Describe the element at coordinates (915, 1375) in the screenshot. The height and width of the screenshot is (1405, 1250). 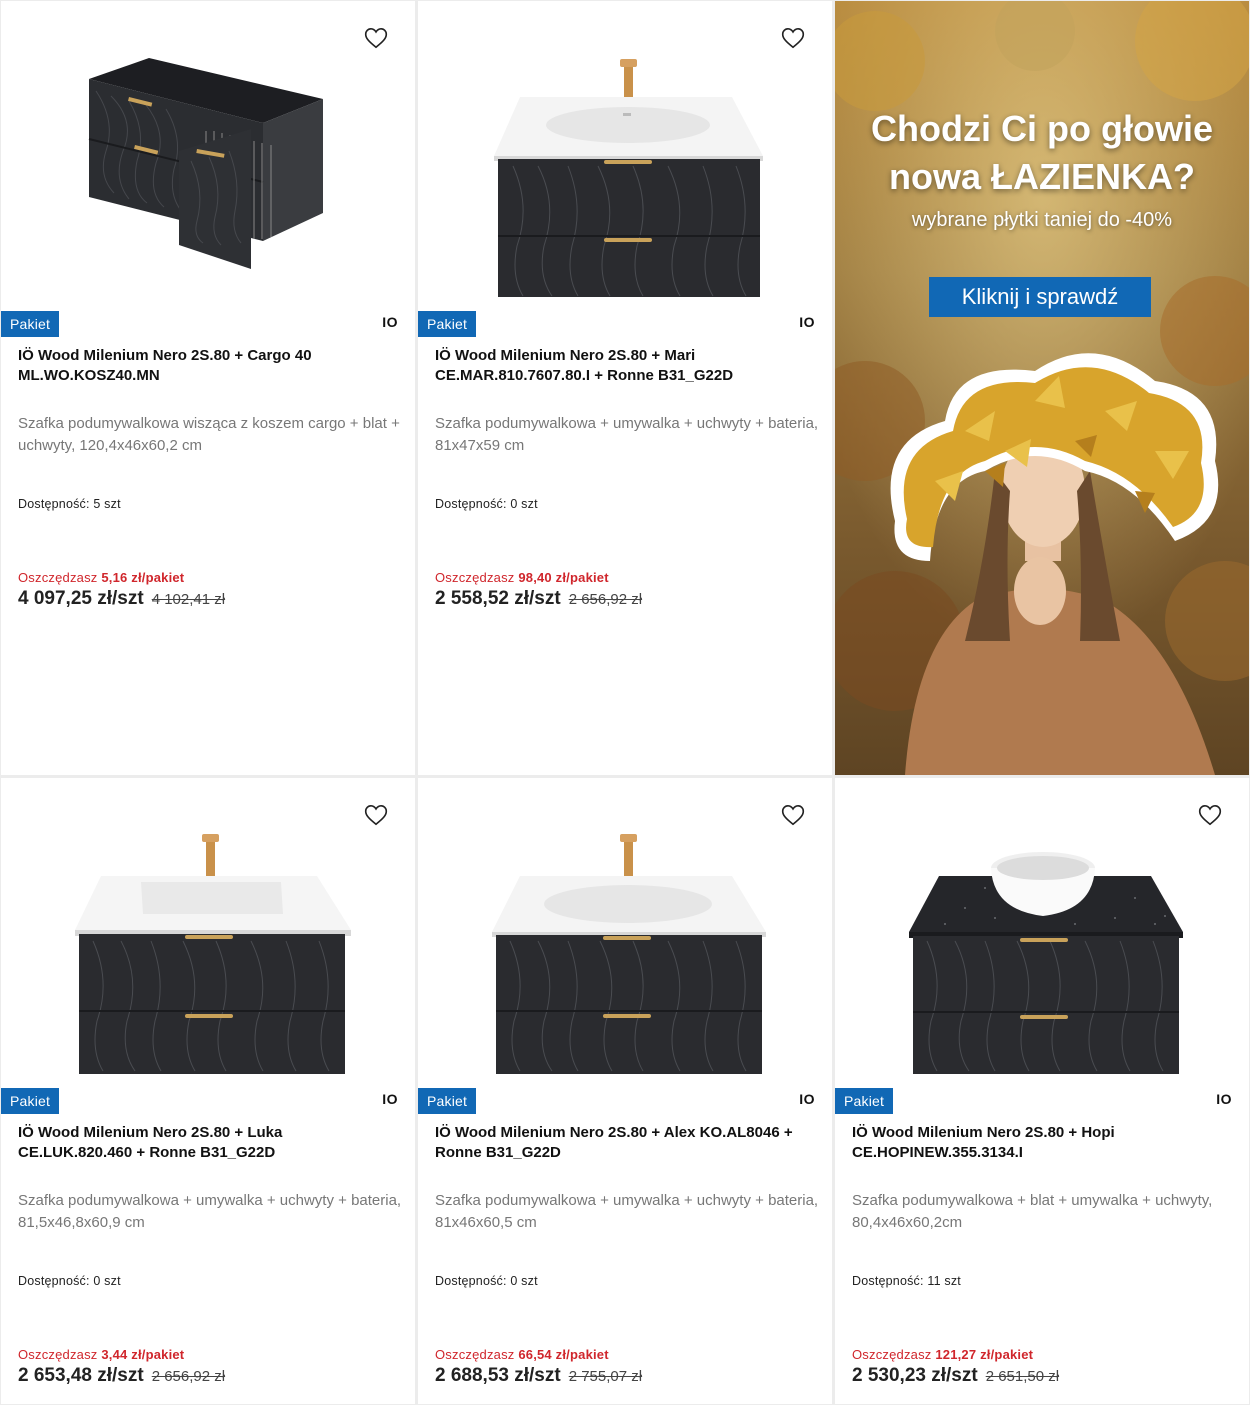
I see `current-price: 2 530,23 zł/szt` at that location.